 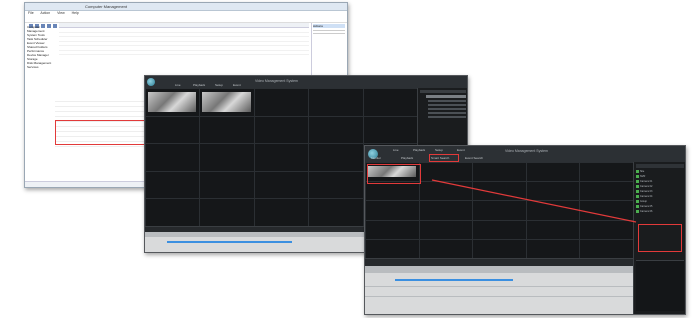 What do you see at coordinates (151, 82) in the screenshot?
I see `app-logo-icon` at bounding box center [151, 82].